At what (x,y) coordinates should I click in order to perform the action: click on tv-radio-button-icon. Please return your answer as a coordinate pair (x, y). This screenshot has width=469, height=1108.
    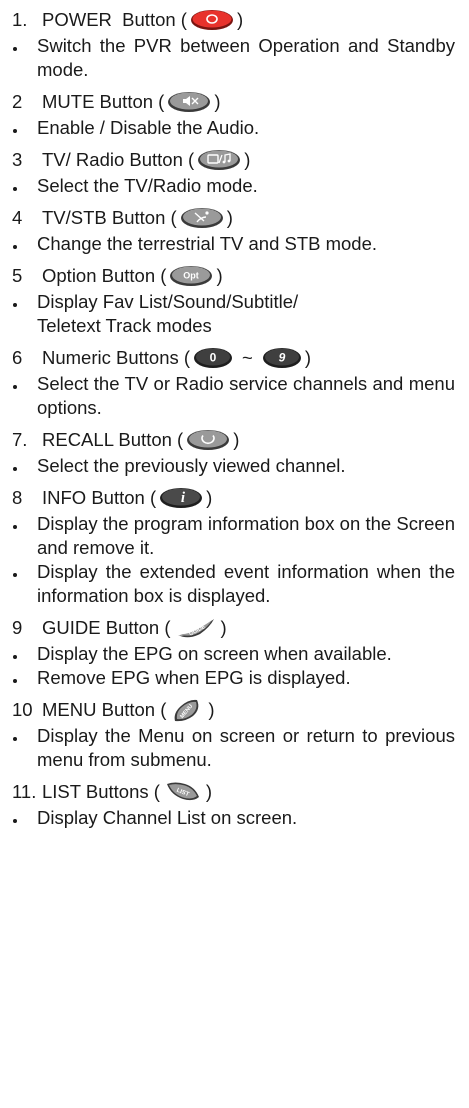
    Looking at the image, I should click on (219, 160).